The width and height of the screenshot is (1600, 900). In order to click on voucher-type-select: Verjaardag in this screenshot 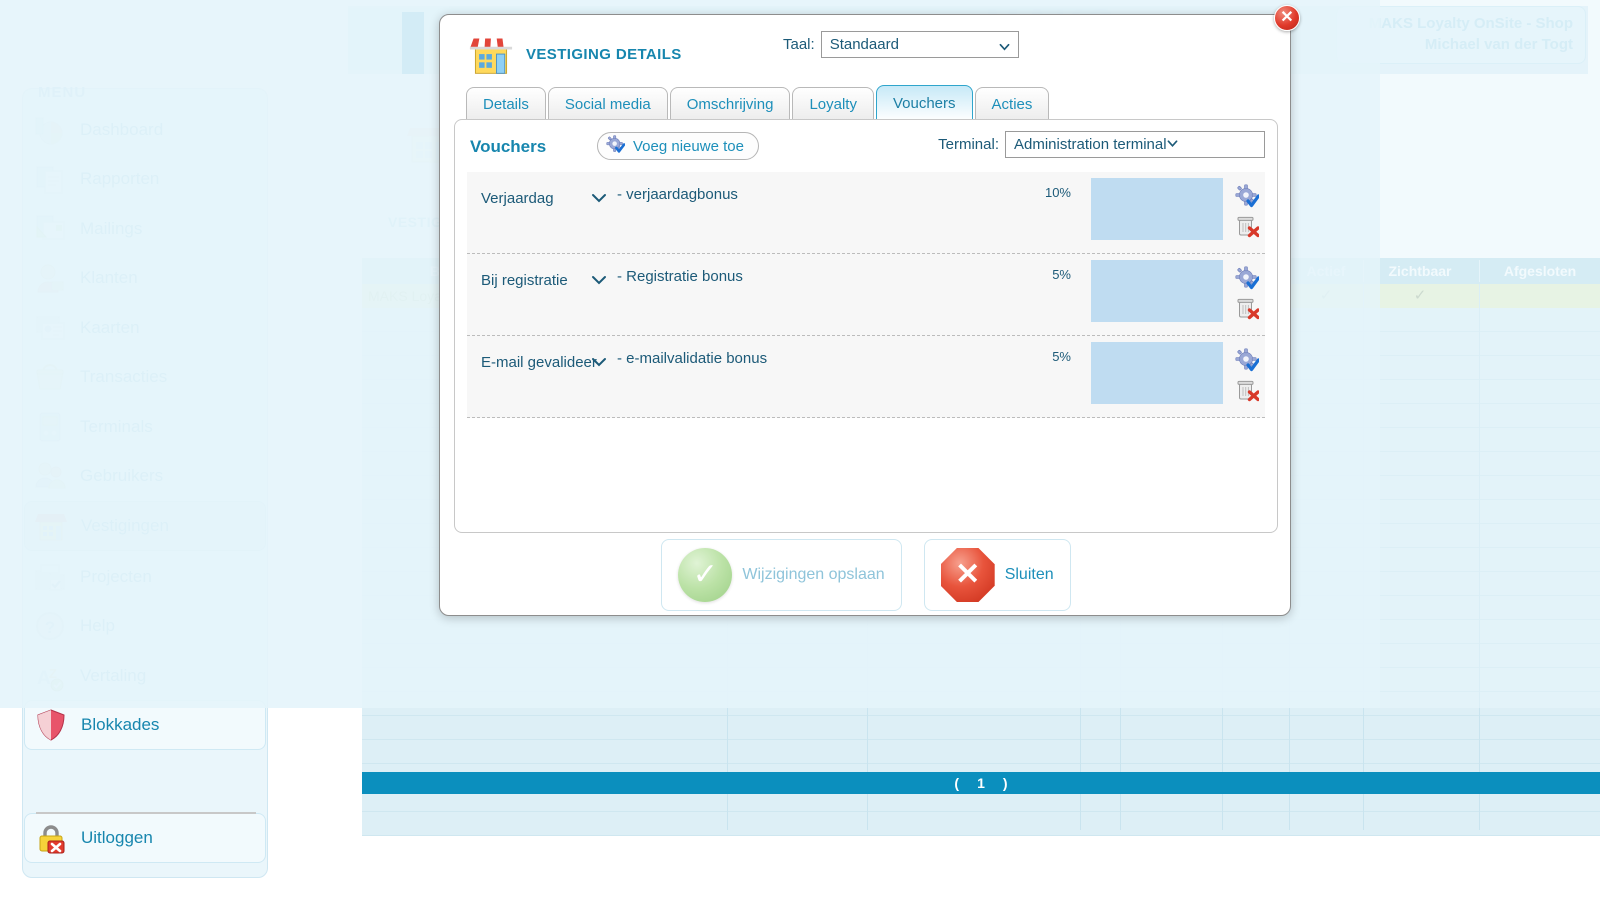, I will do `click(539, 198)`.